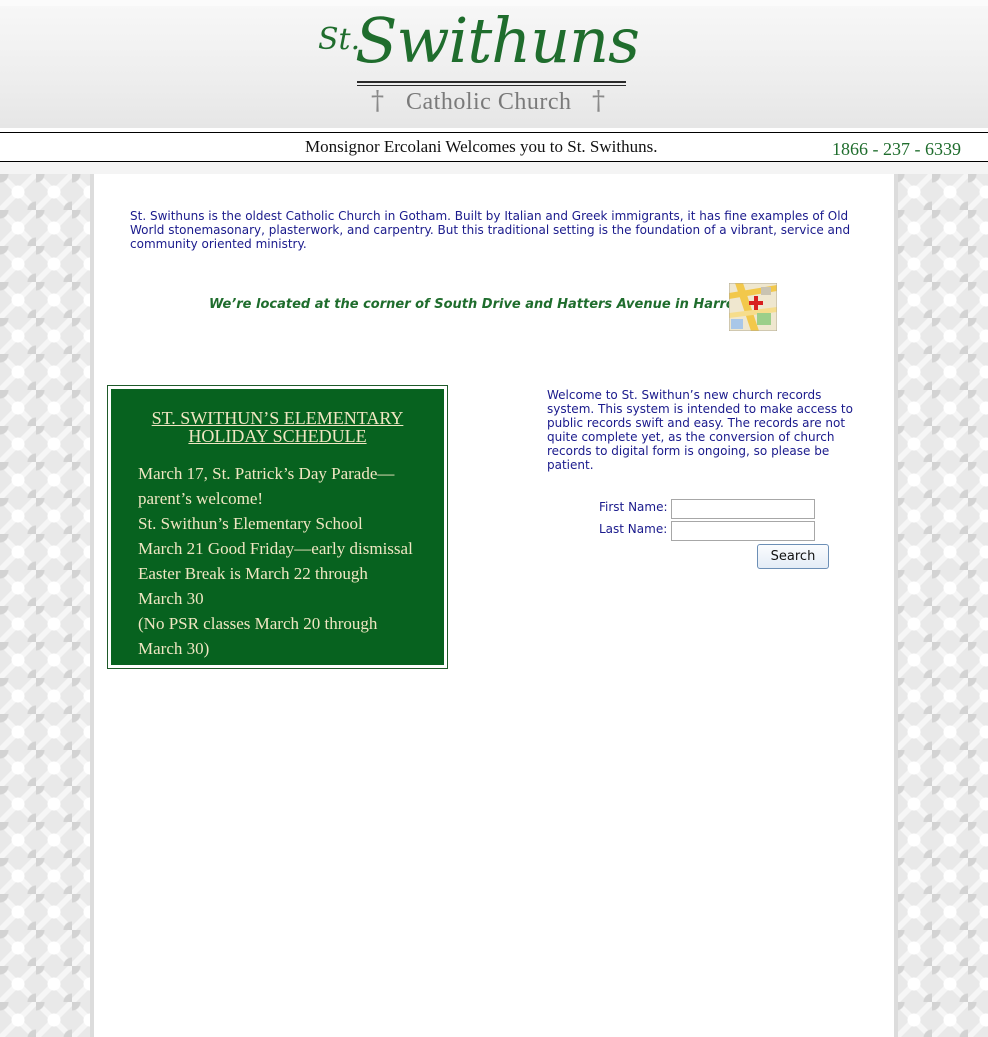 This screenshot has width=988, height=1037. Describe the element at coordinates (942, 605) in the screenshot. I see `right-ornament-border` at that location.